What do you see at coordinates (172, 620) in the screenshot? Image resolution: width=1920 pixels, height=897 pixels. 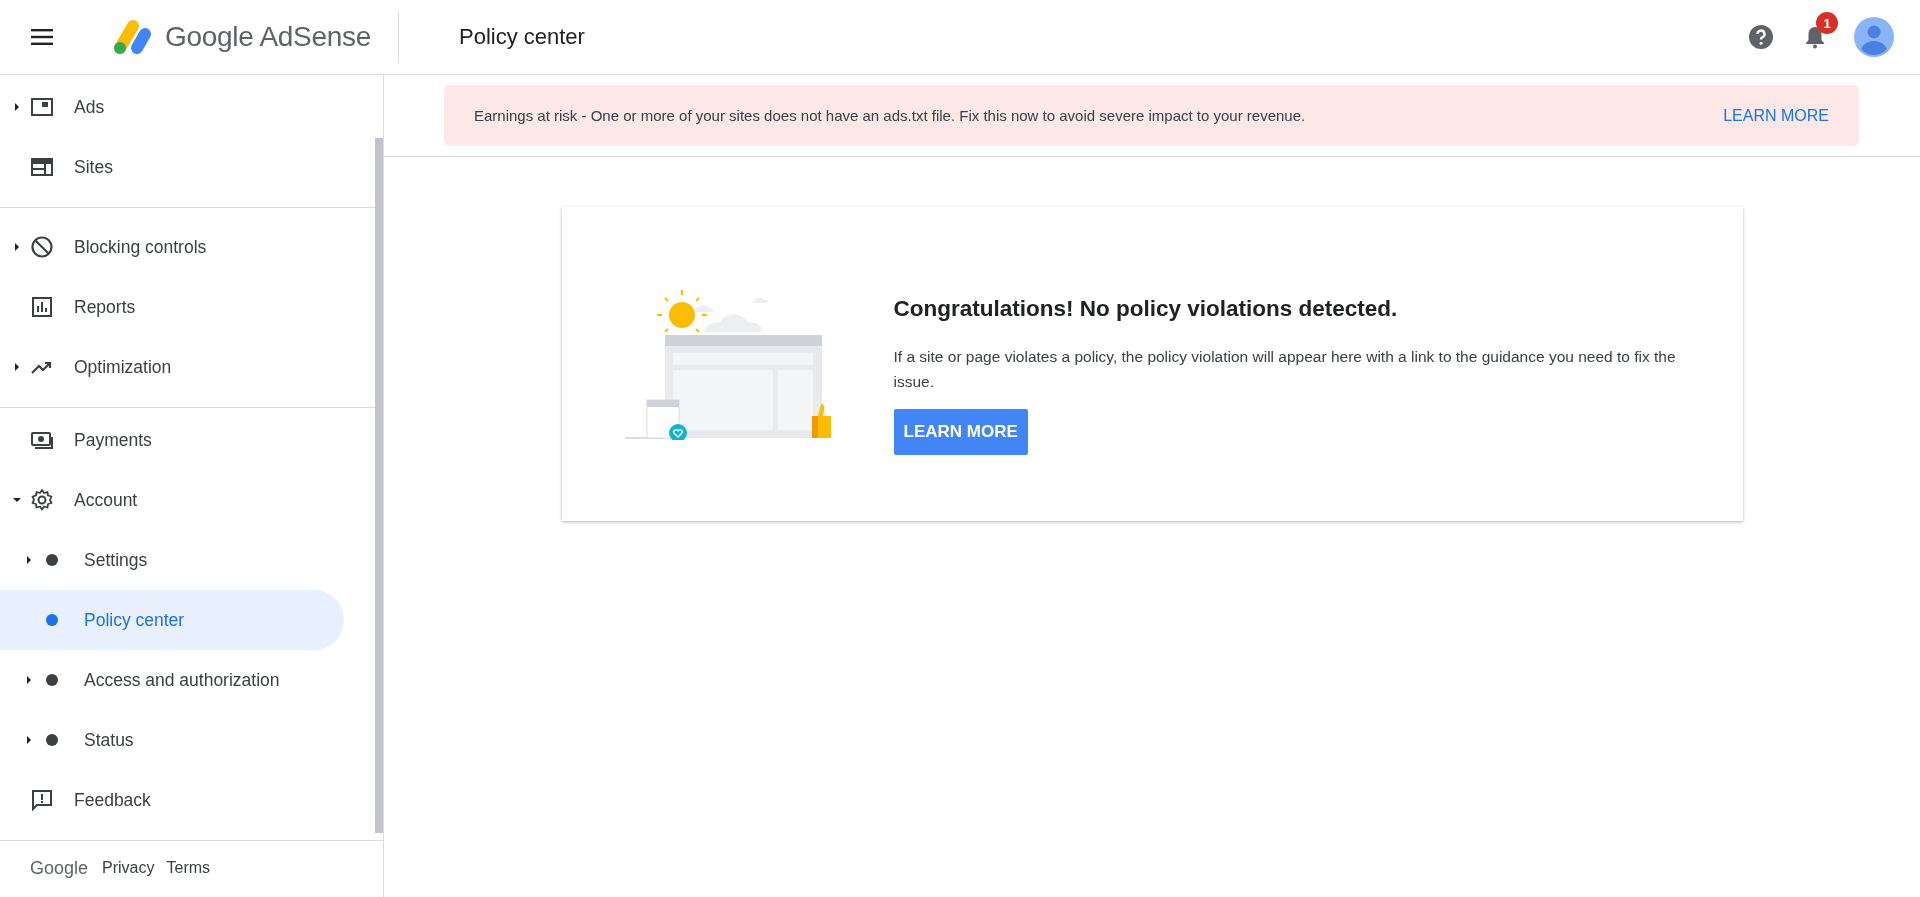 I see `nav-item: Policy center` at bounding box center [172, 620].